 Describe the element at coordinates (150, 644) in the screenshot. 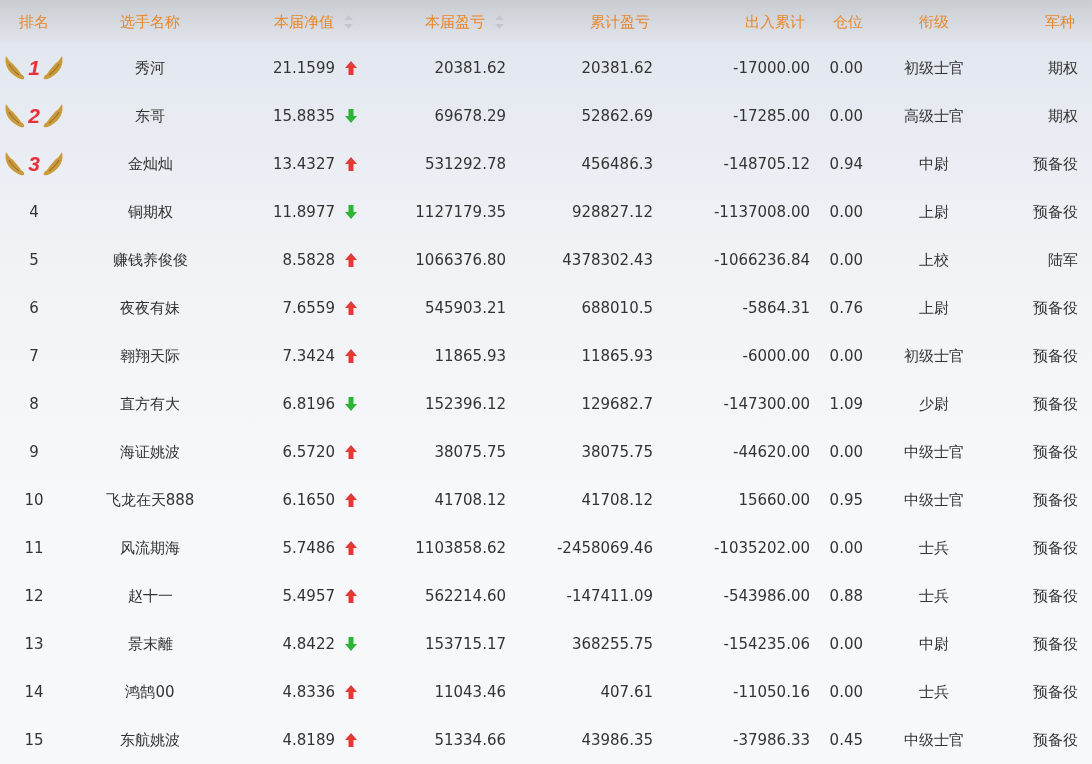

I see `player-name: 景末離` at that location.